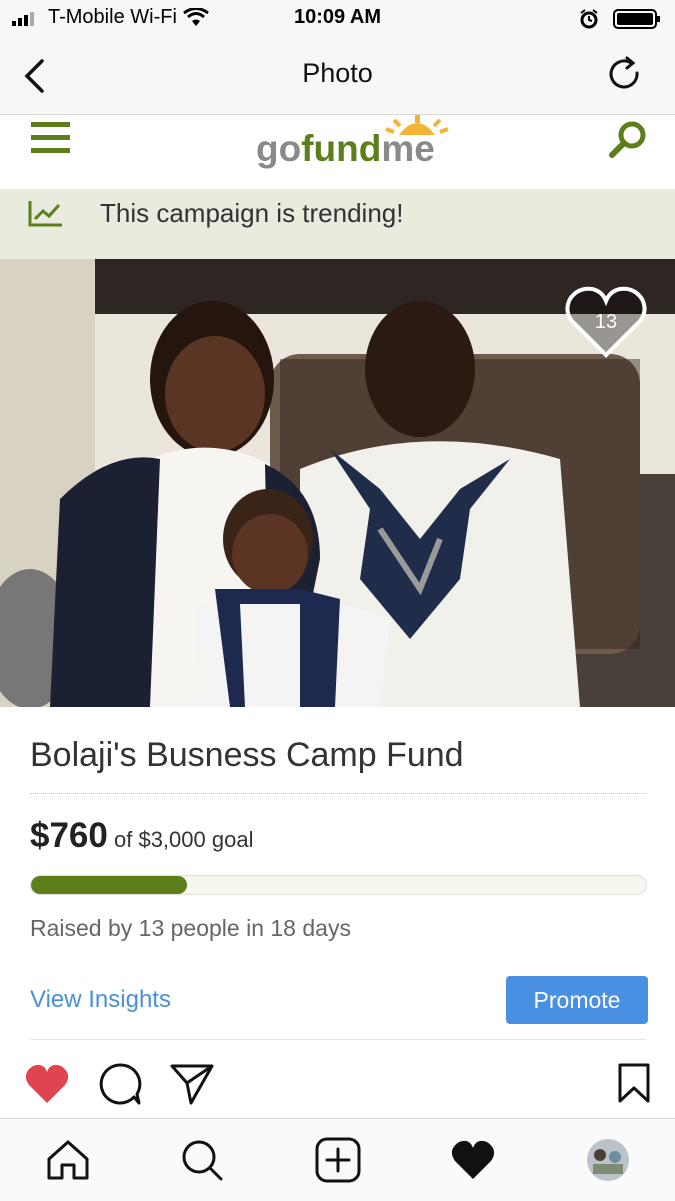 This screenshot has height=1201, width=675. I want to click on heart-count: 13, so click(606, 322).